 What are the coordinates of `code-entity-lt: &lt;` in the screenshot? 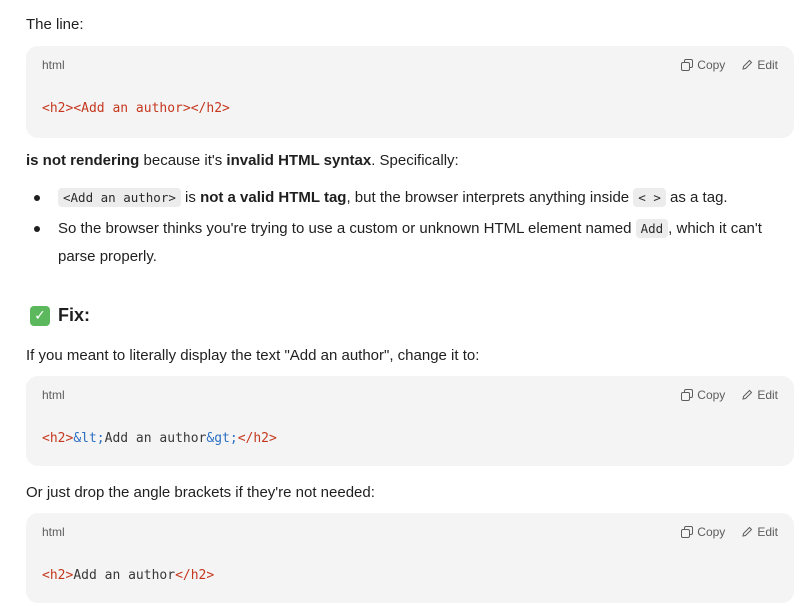 It's located at (89, 438).